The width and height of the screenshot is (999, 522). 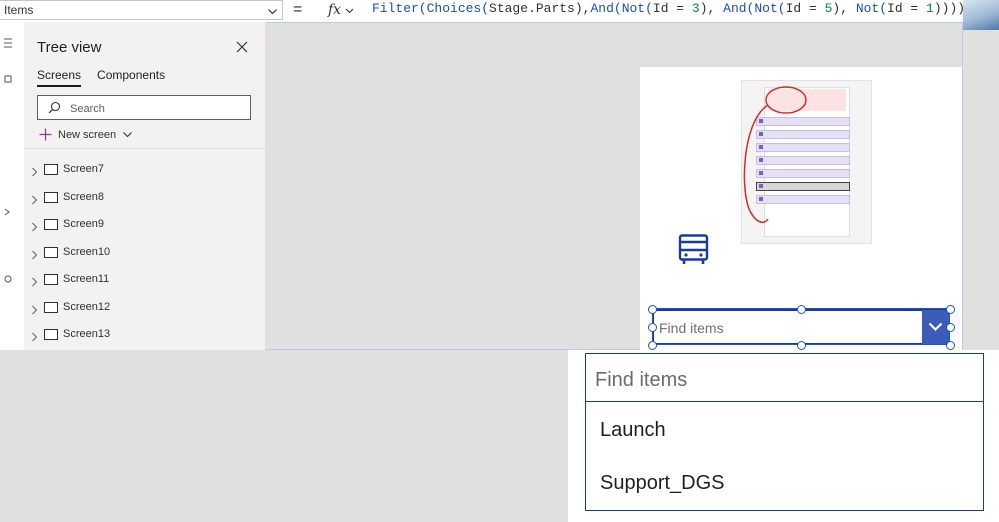 I want to click on tree-item-screen: Screen7, so click(x=144, y=170).